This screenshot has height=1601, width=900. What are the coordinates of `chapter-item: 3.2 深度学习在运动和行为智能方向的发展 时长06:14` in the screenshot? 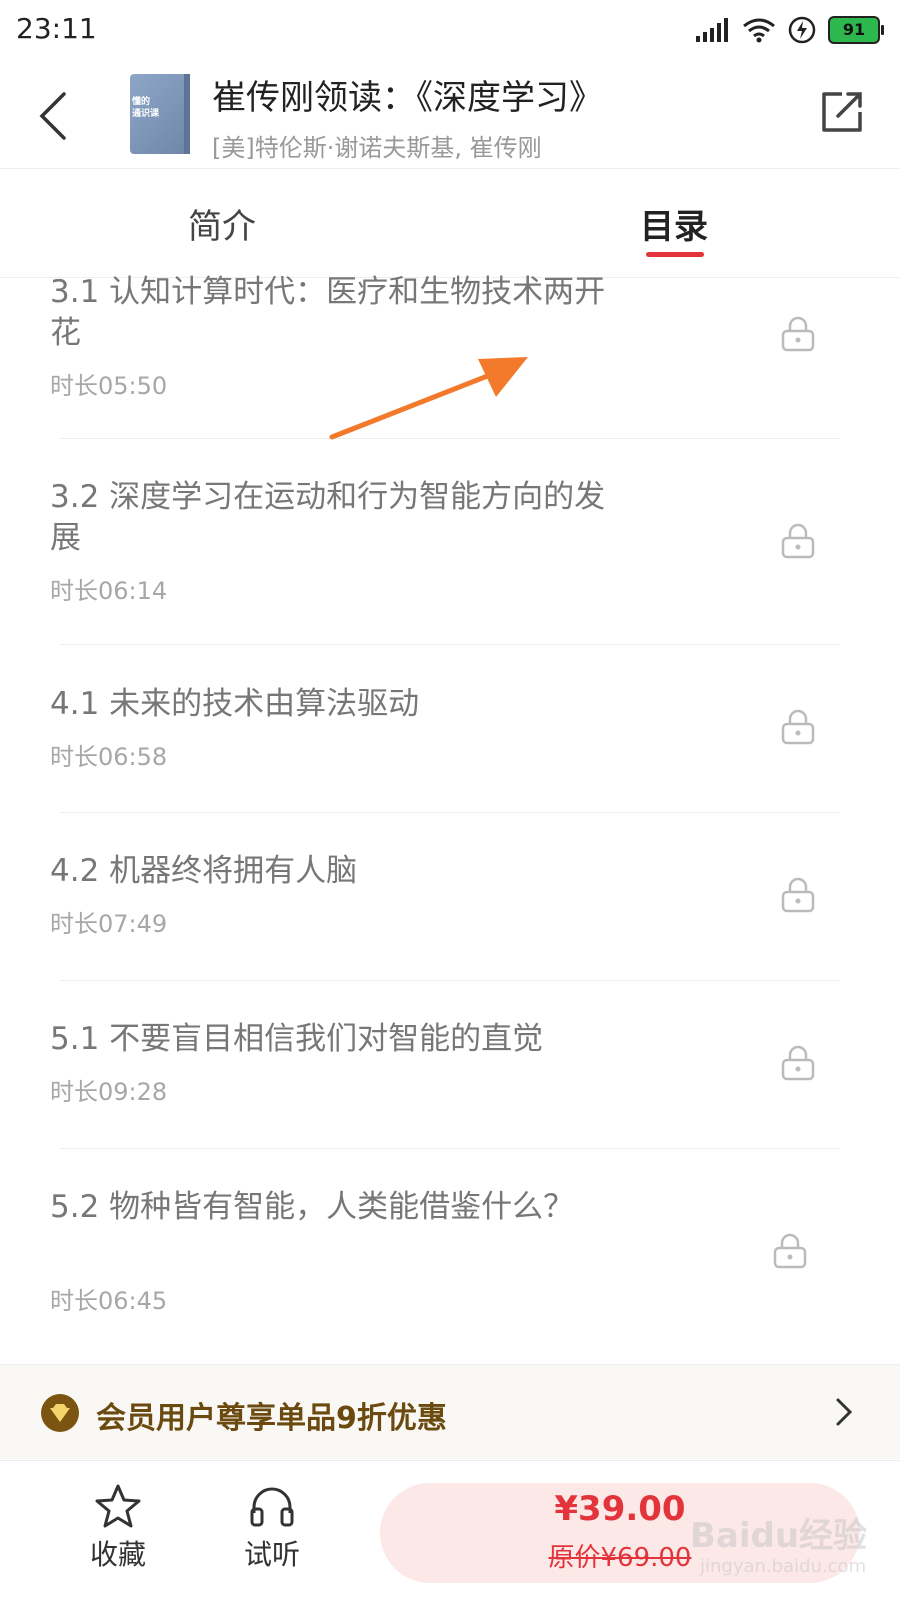 It's located at (450, 541).